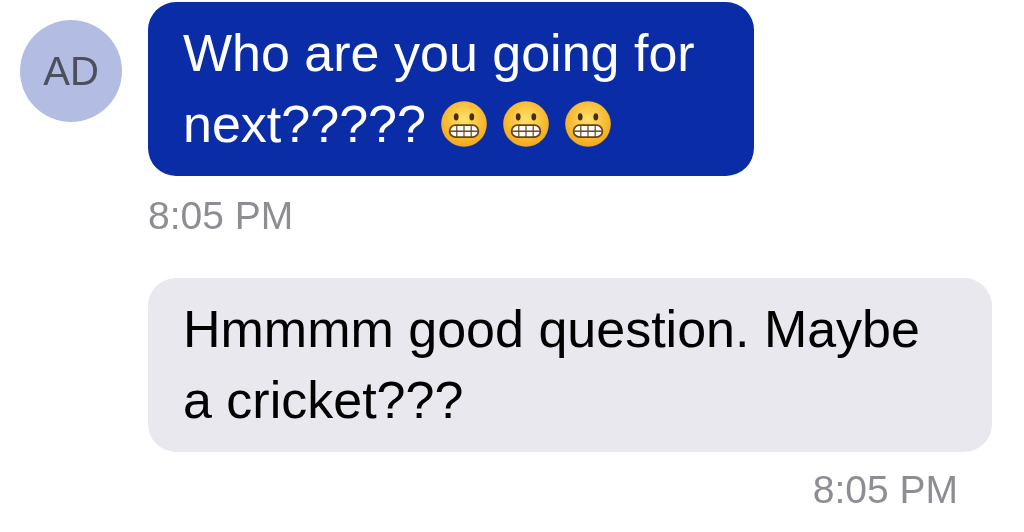  I want to click on avatar: AD, so click(71, 71).